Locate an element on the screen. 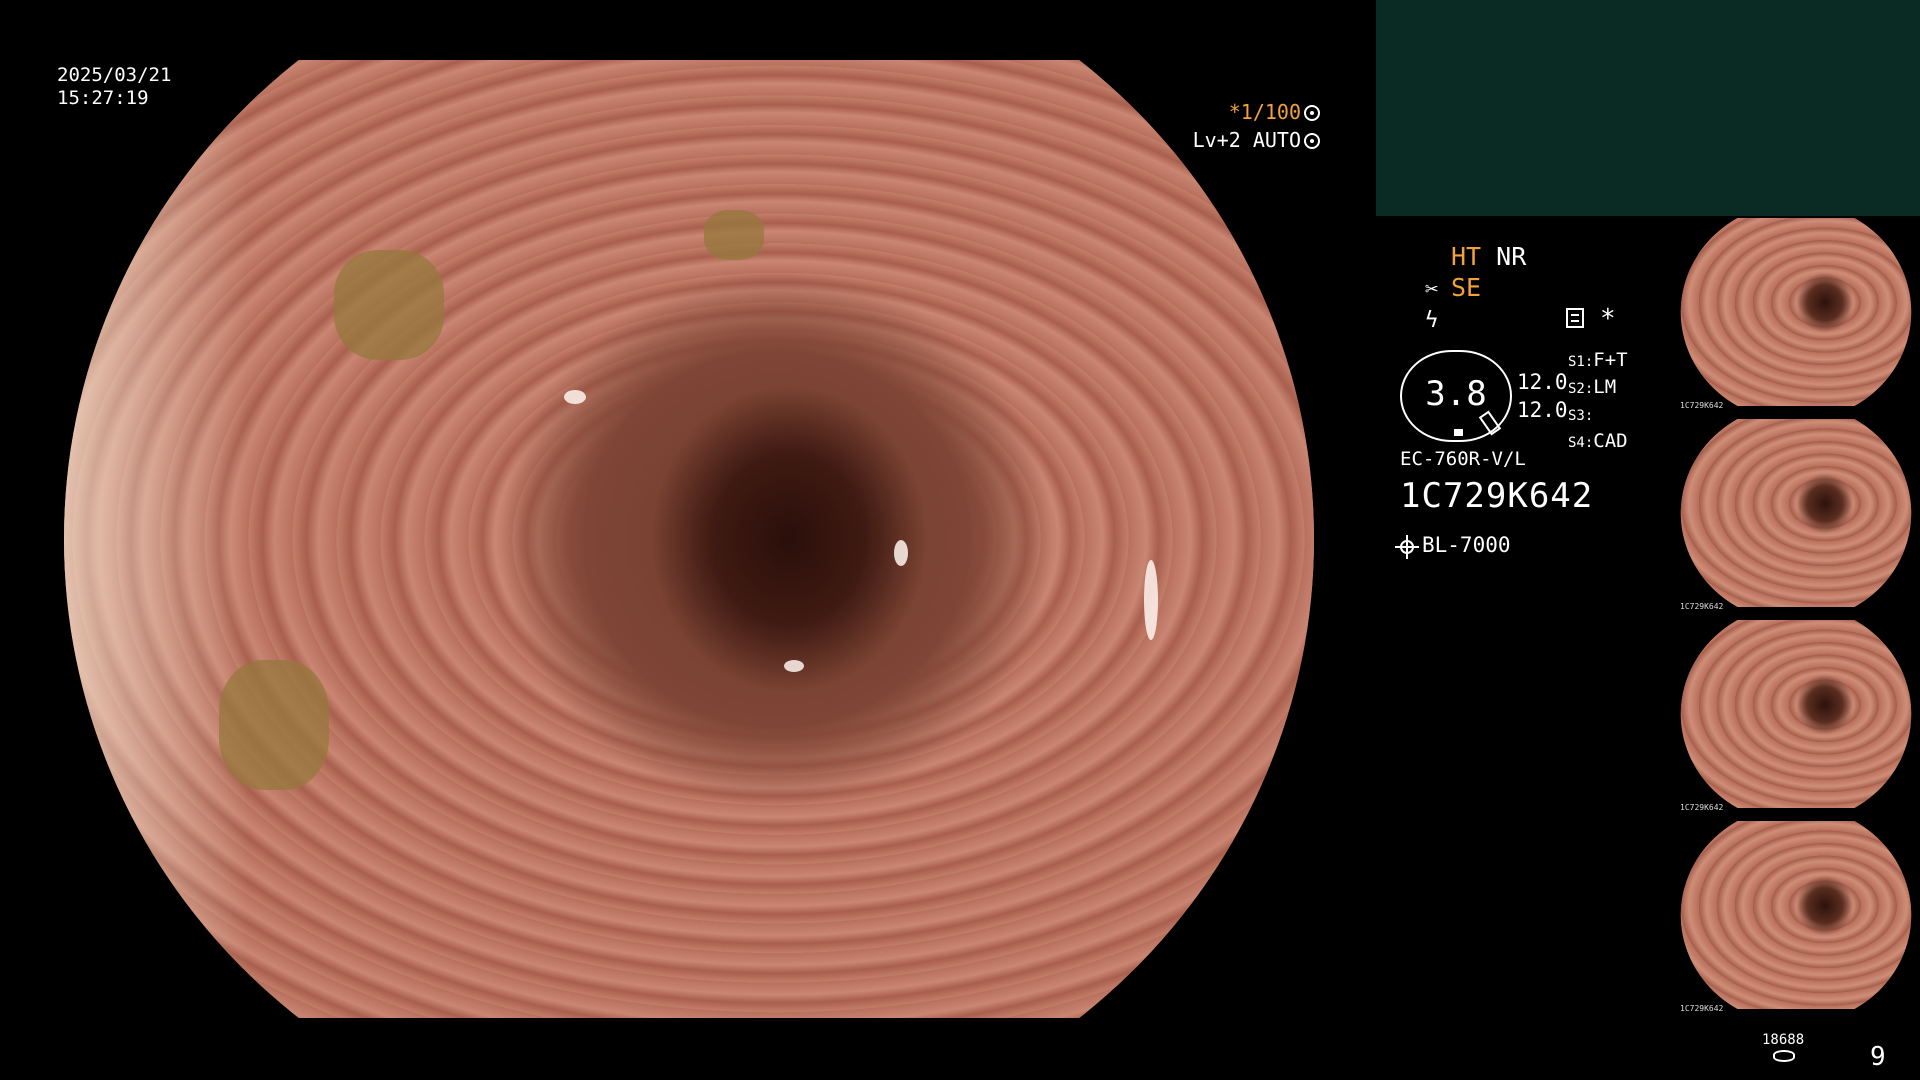 The height and width of the screenshot is (1080, 1920). readings: 12.0 12.0 is located at coordinates (1542, 396).